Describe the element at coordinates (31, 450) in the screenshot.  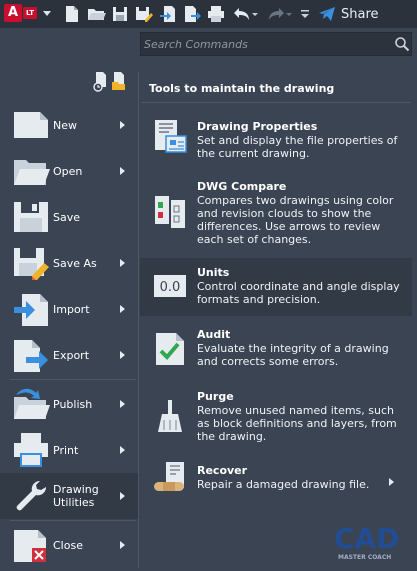
I see `print-icon` at that location.